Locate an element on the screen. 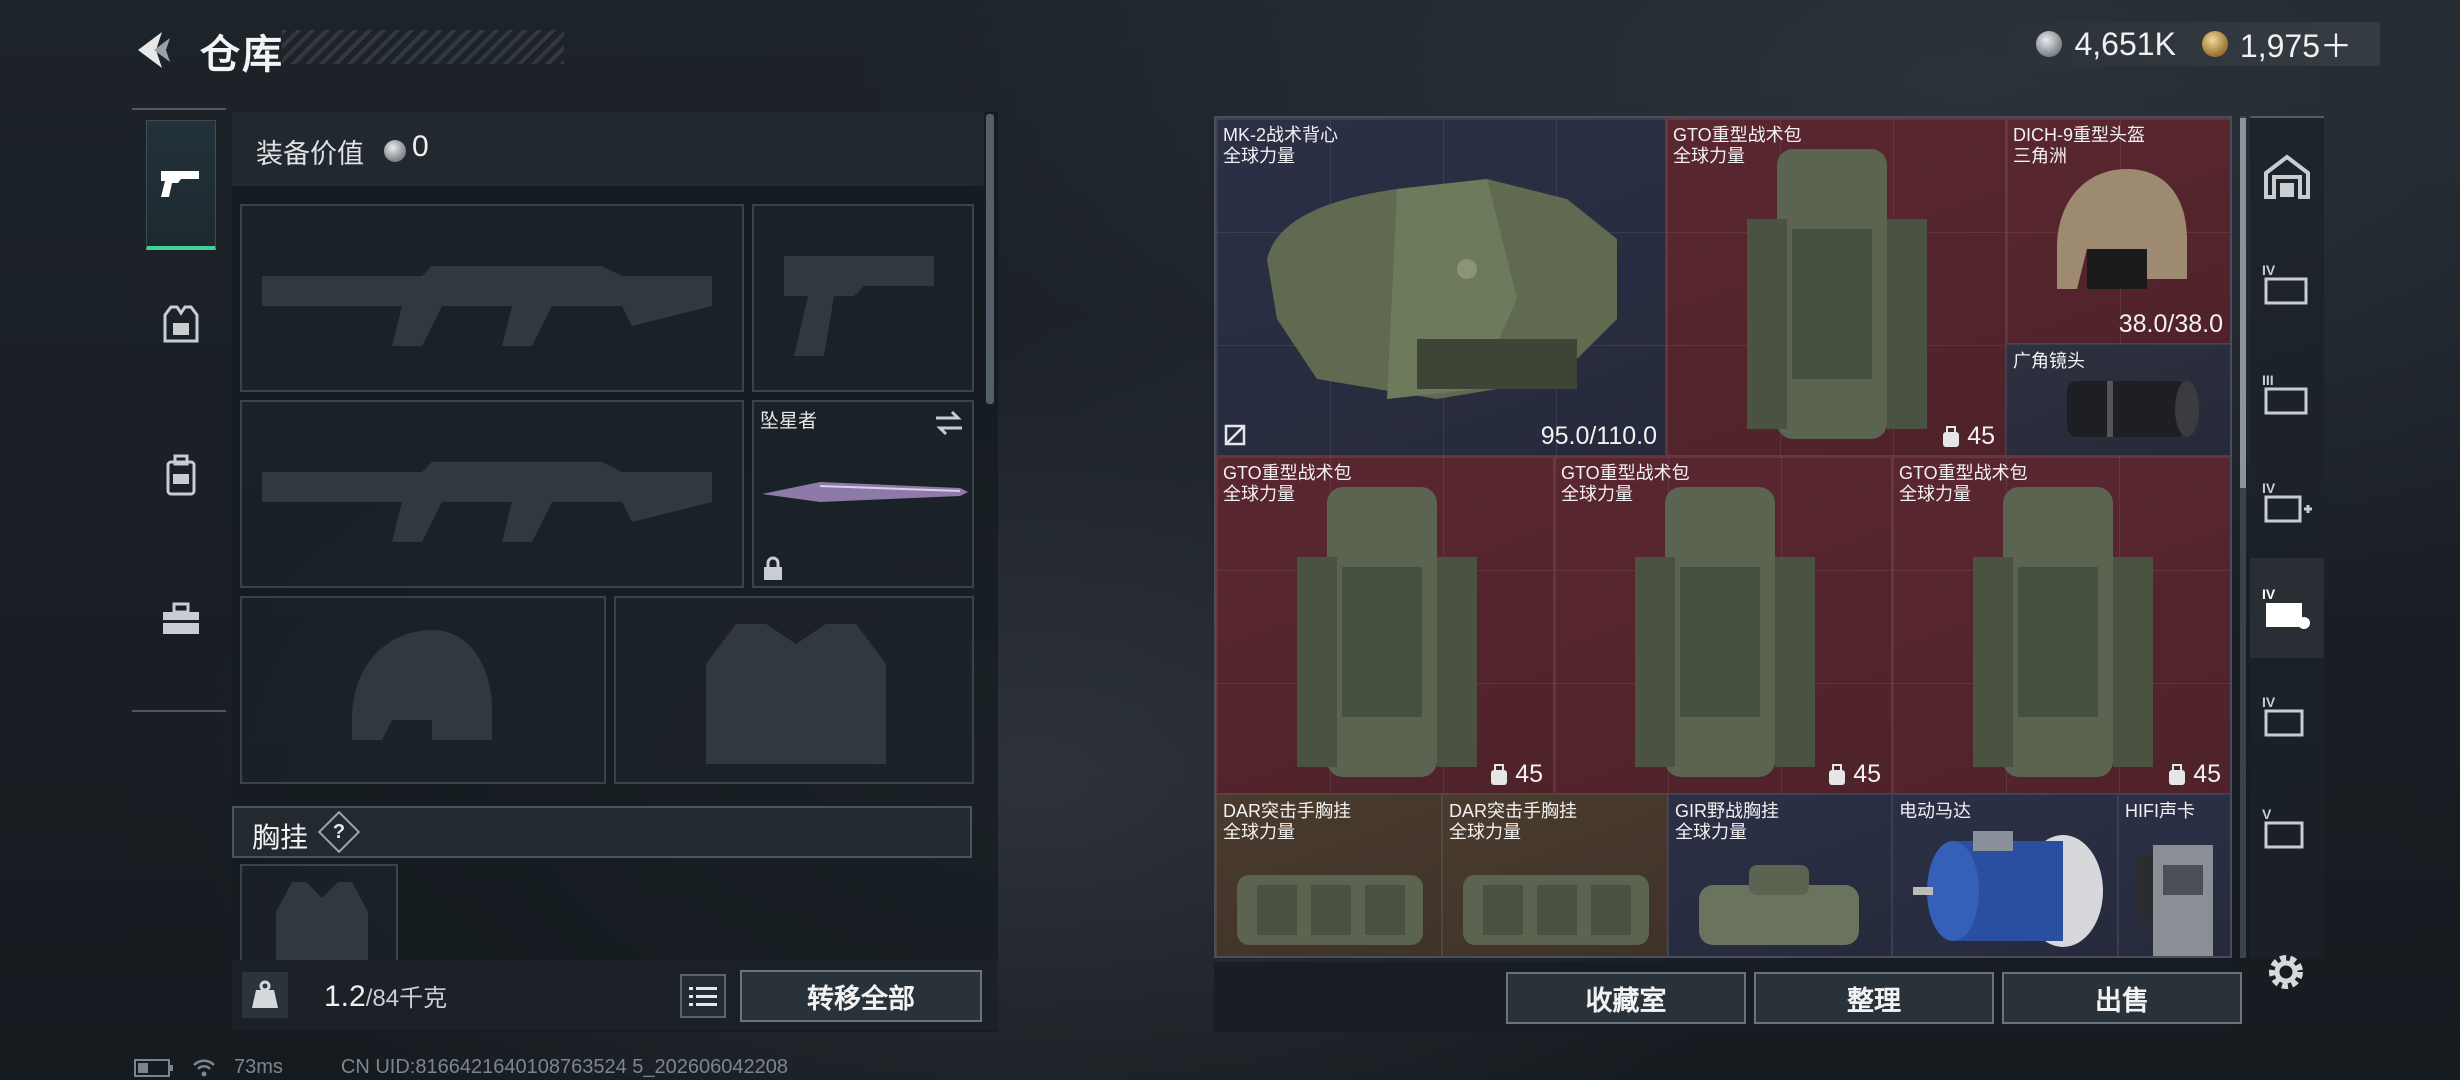  back-button is located at coordinates (154, 50).